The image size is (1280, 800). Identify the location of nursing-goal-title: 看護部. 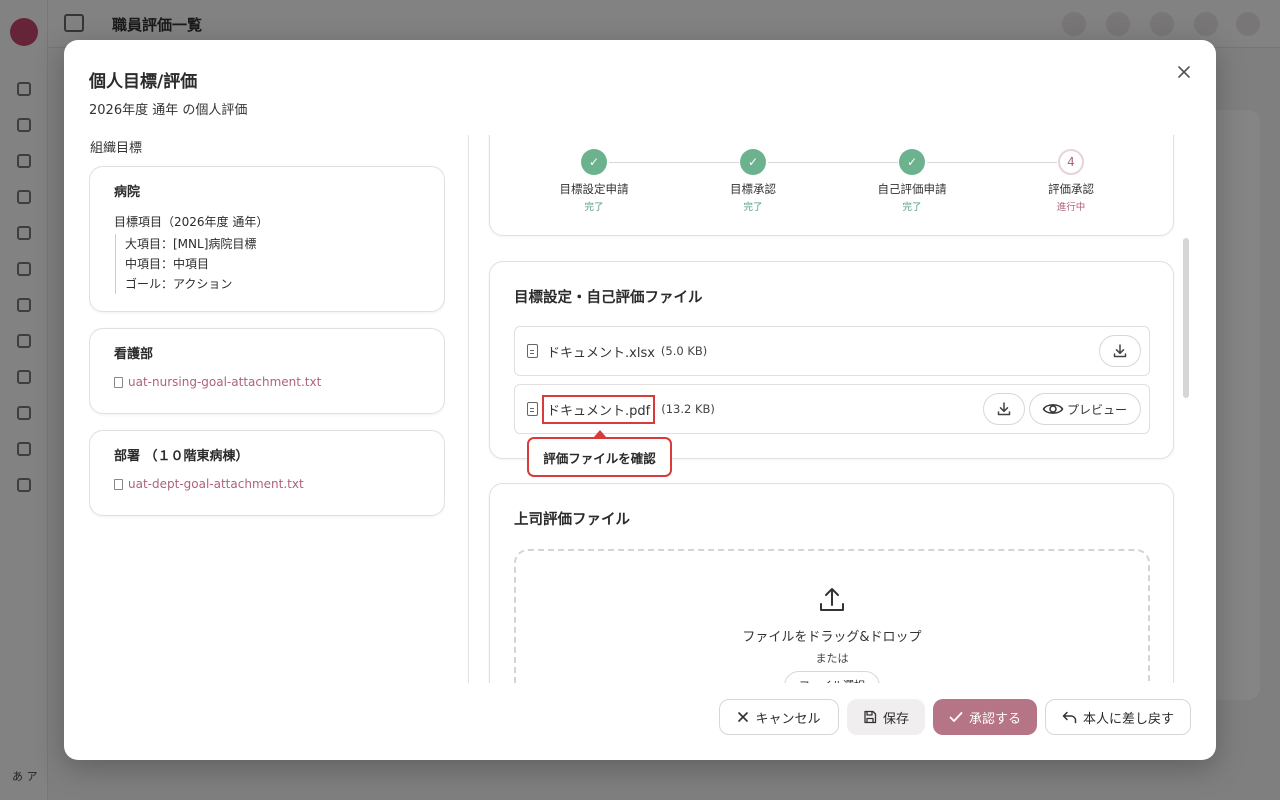
(134, 354).